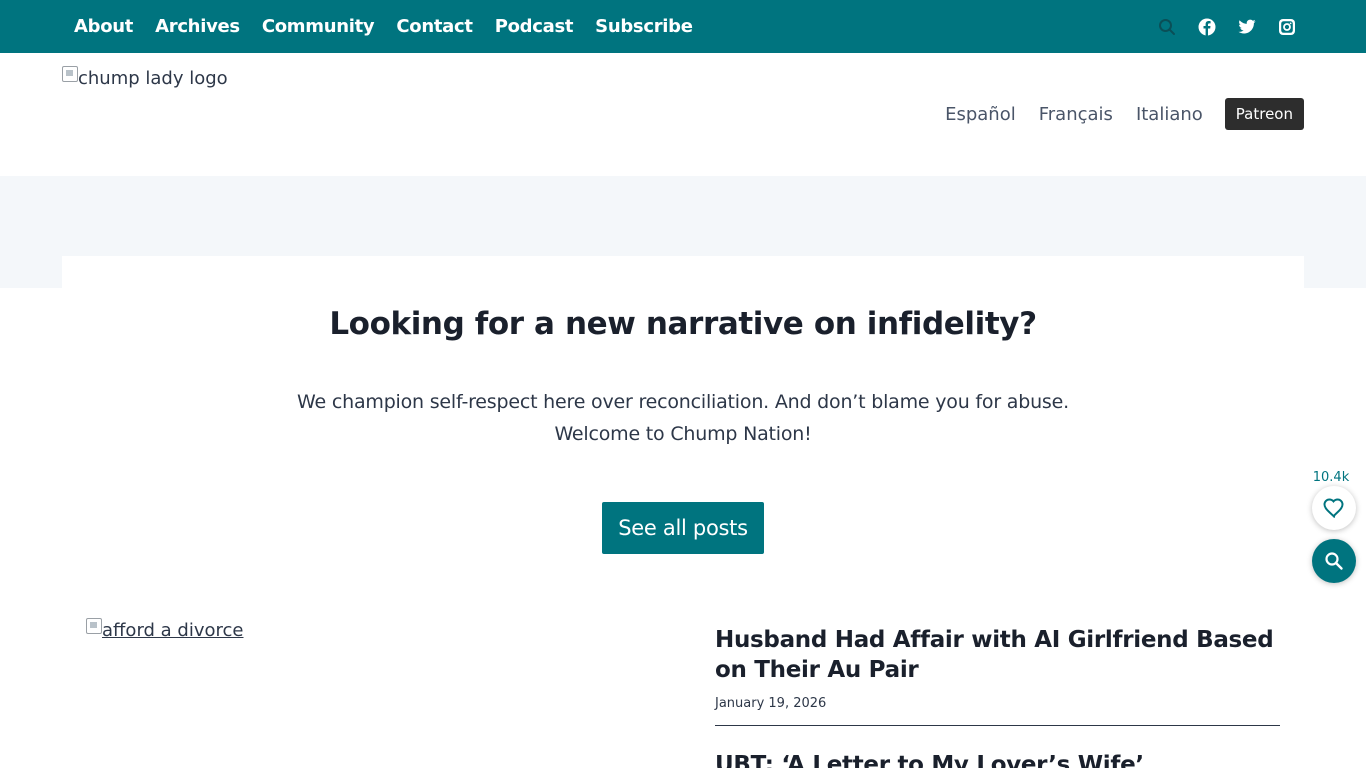  I want to click on featured-post-image: afford a divorce, so click(165, 629).